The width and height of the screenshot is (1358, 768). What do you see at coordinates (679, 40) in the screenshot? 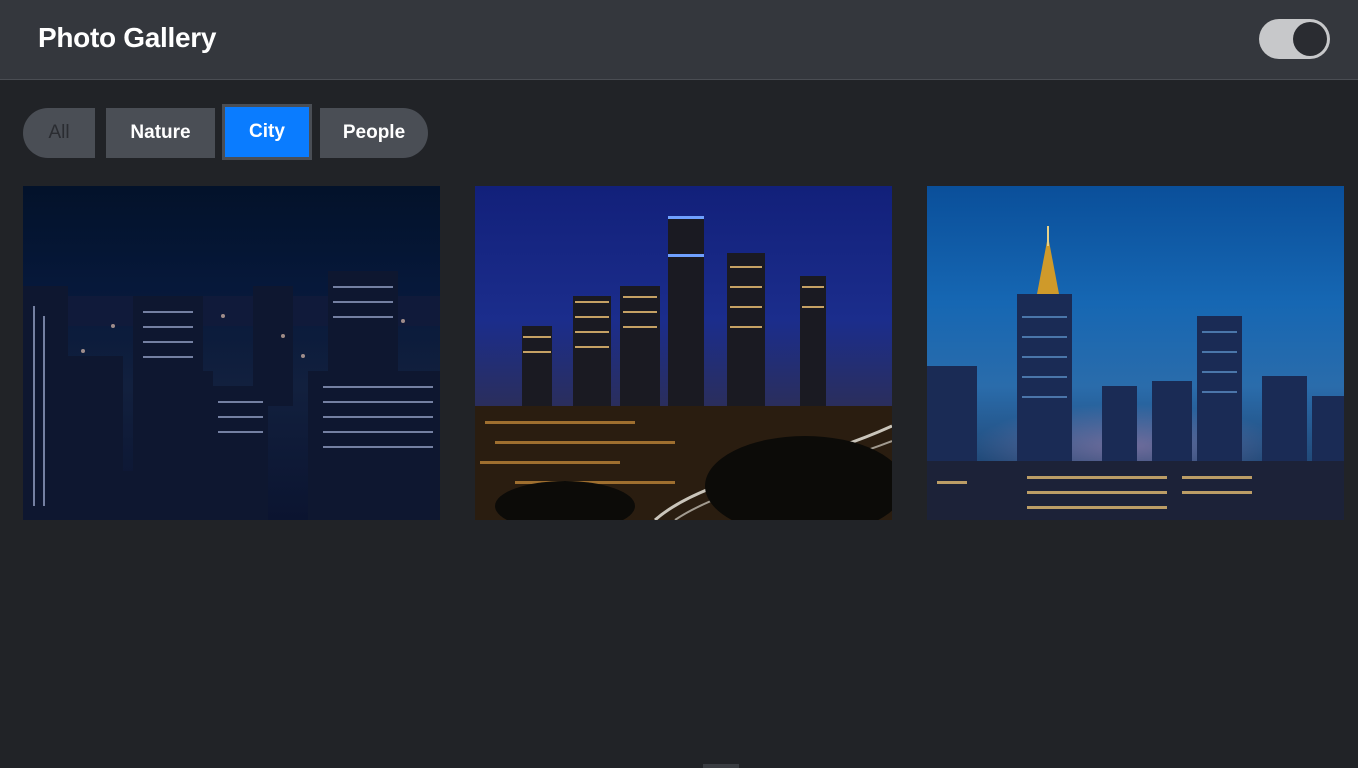
I see `app-header: Photo Gallery` at bounding box center [679, 40].